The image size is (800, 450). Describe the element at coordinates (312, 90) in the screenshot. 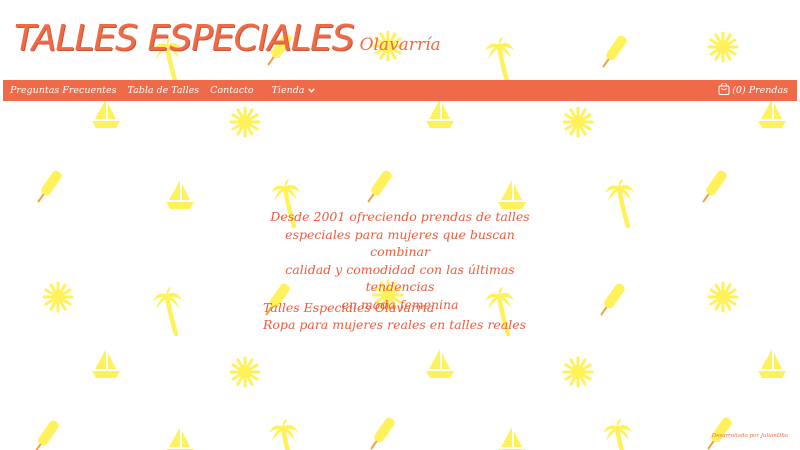

I see `chevron-down-icon` at that location.